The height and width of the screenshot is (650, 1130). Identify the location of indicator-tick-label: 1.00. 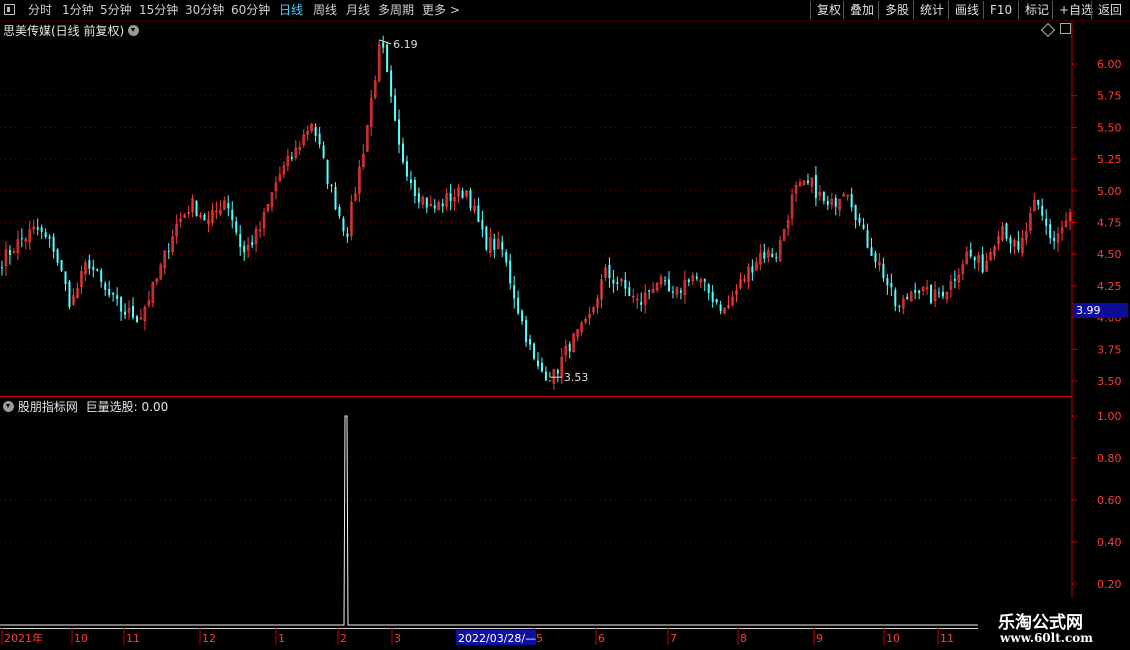
(1109, 416).